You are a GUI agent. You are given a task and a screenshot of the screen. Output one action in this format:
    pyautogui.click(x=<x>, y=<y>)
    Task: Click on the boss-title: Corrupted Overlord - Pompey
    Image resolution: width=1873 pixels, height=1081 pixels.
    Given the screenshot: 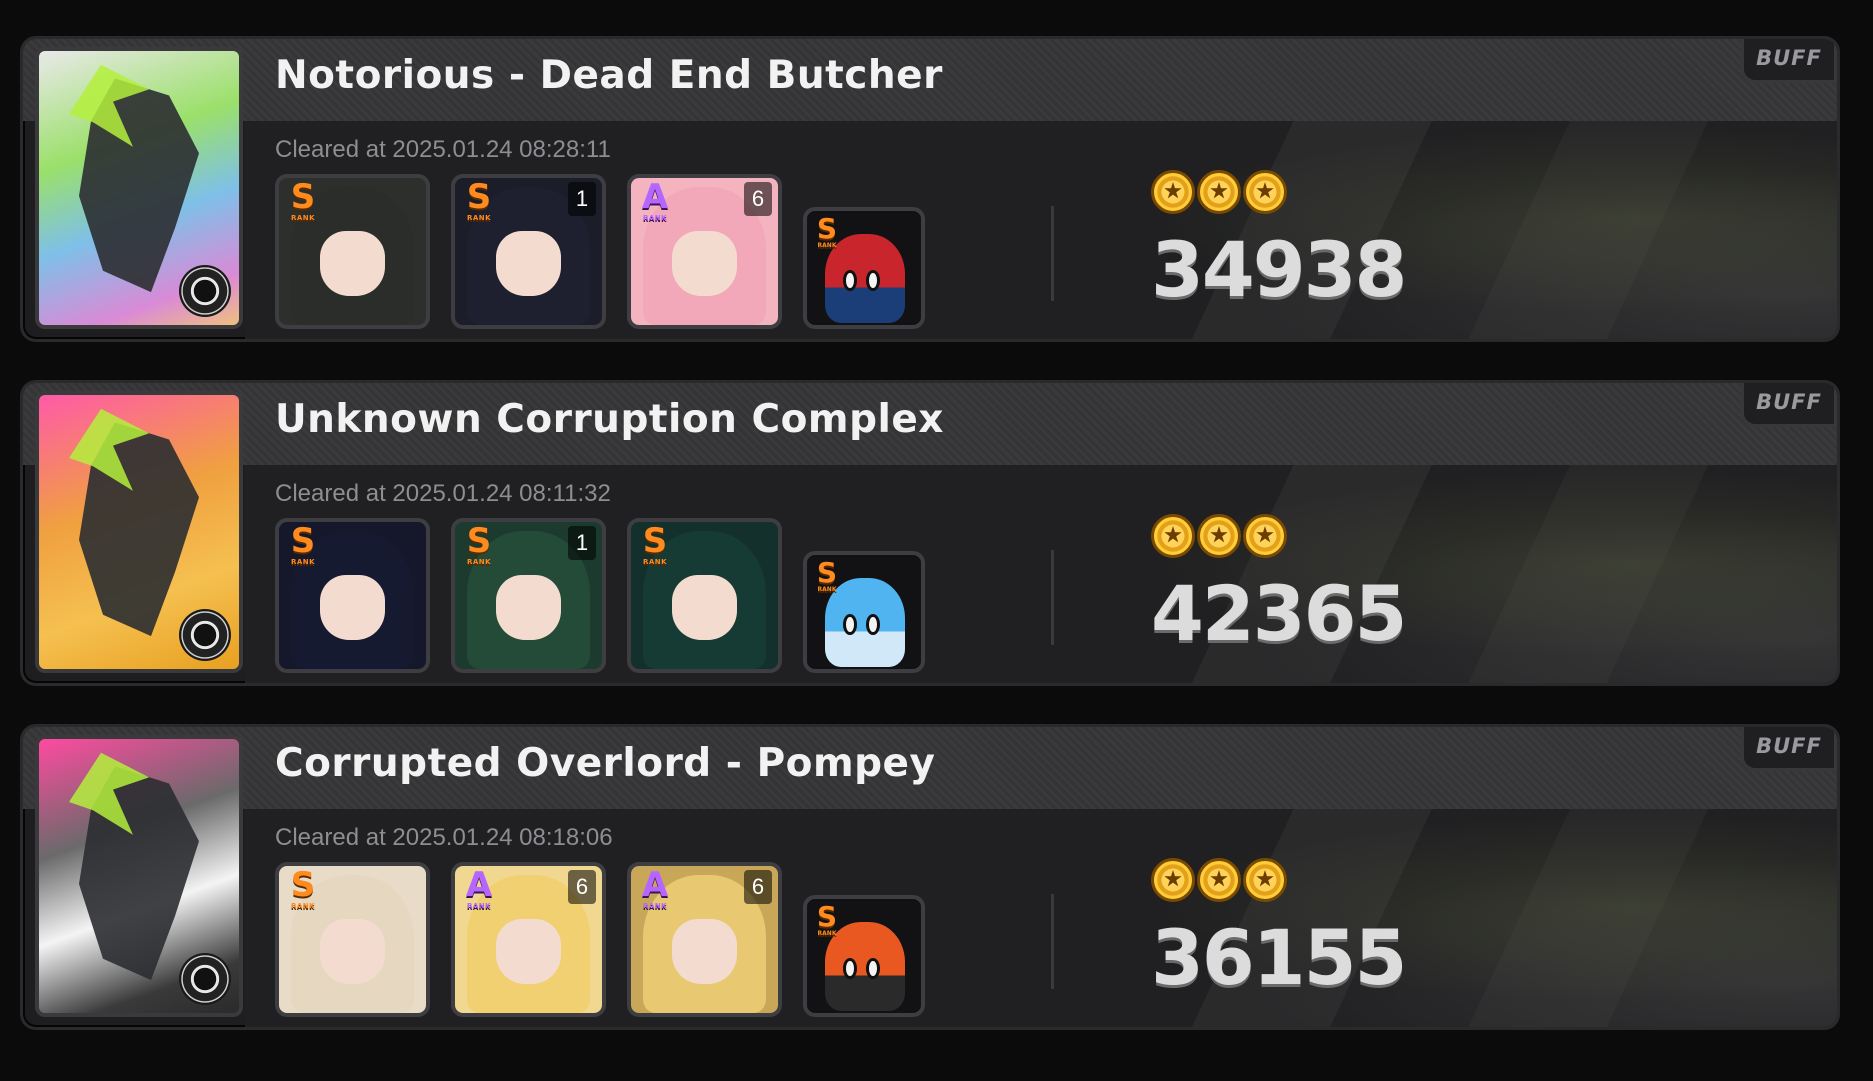 What is the action you would take?
    pyautogui.click(x=605, y=763)
    